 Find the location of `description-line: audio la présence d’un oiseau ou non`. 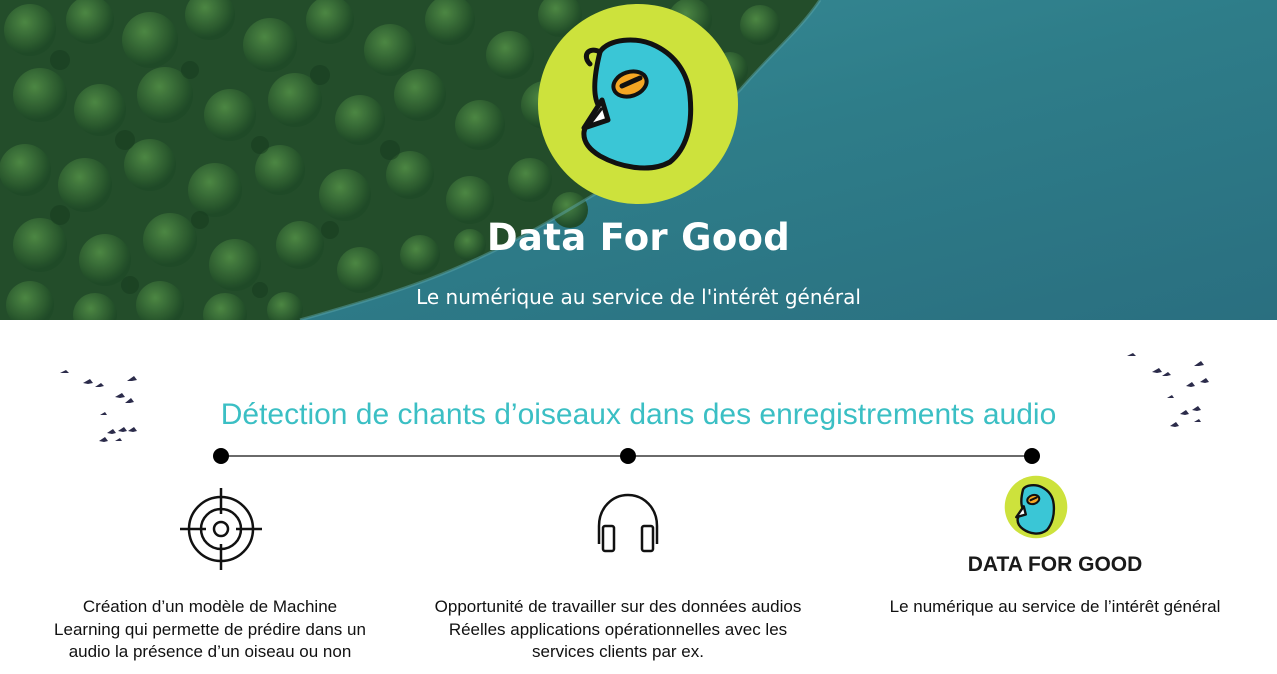

description-line: audio la présence d’un oiseau ou non is located at coordinates (210, 651).